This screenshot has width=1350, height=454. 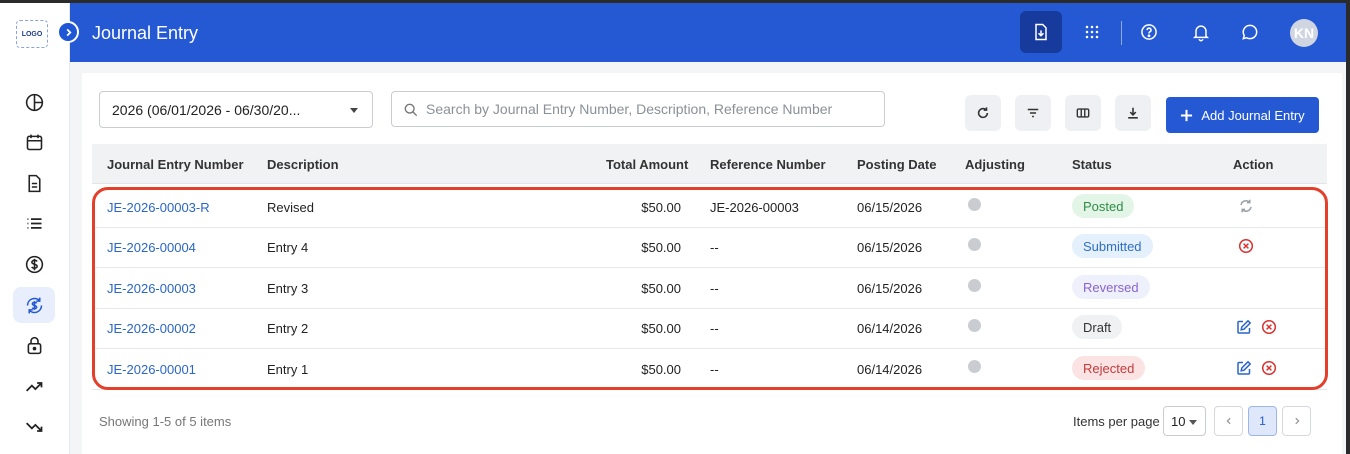 I want to click on top-header: Journal Entry KN, so click(x=708, y=32).